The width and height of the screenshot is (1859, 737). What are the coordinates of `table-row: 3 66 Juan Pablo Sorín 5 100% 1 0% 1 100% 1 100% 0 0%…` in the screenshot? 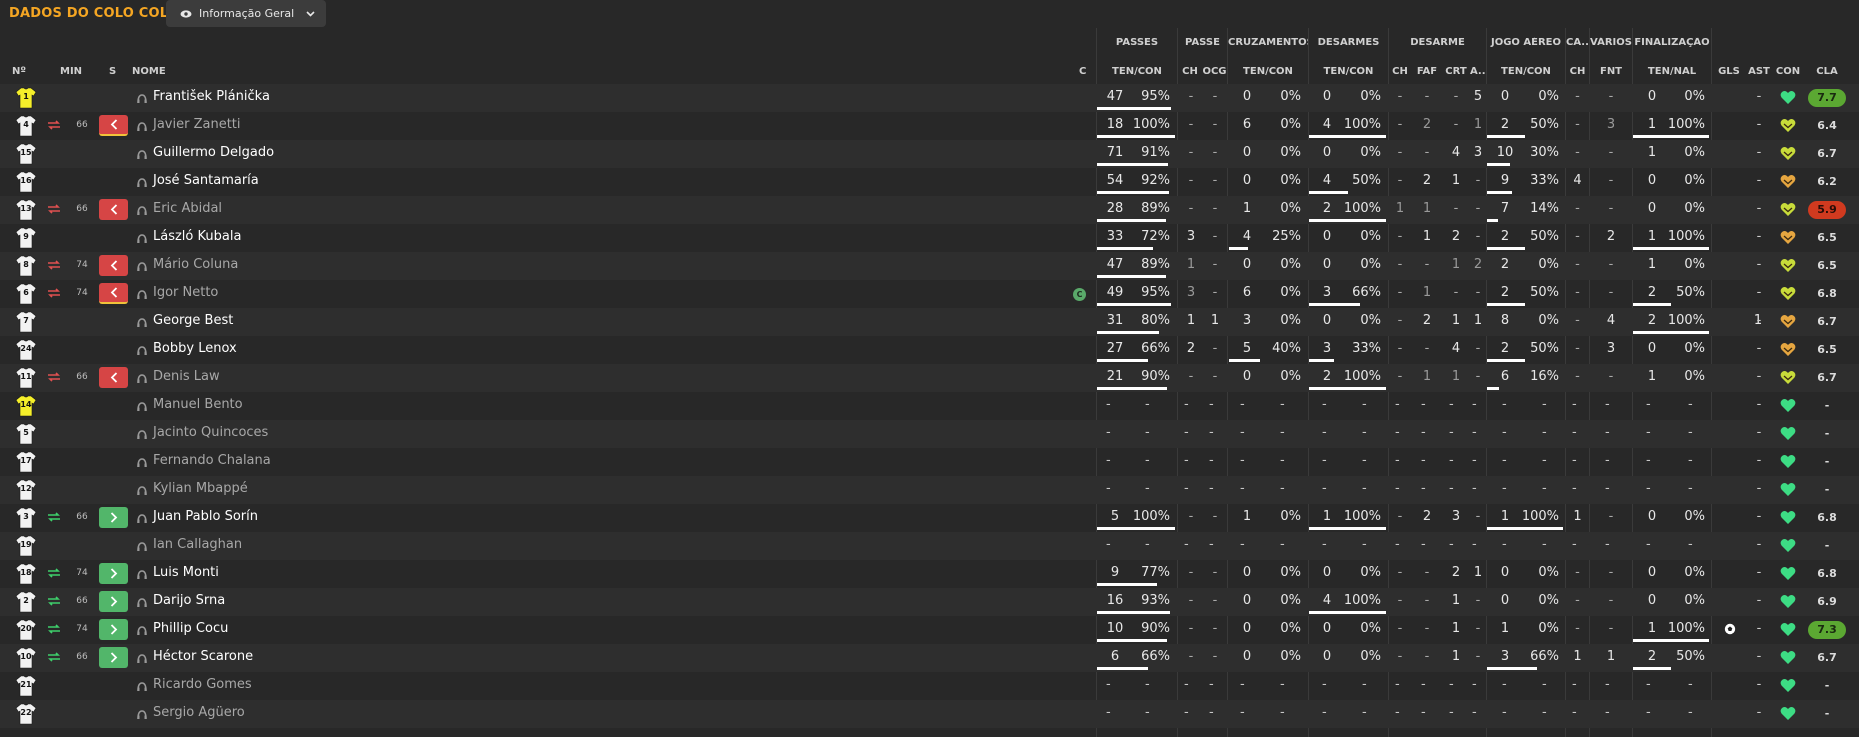 It's located at (929, 518).